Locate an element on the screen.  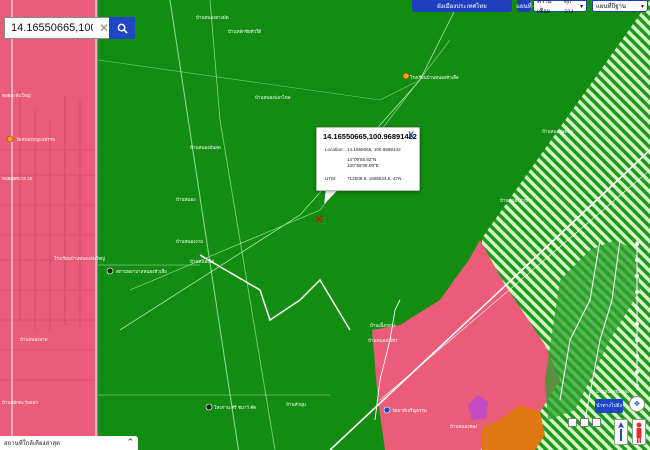
nearby-places-bar: สถานที่ใกล้เคียงล่าสุด ⌃ is located at coordinates (69, 443).